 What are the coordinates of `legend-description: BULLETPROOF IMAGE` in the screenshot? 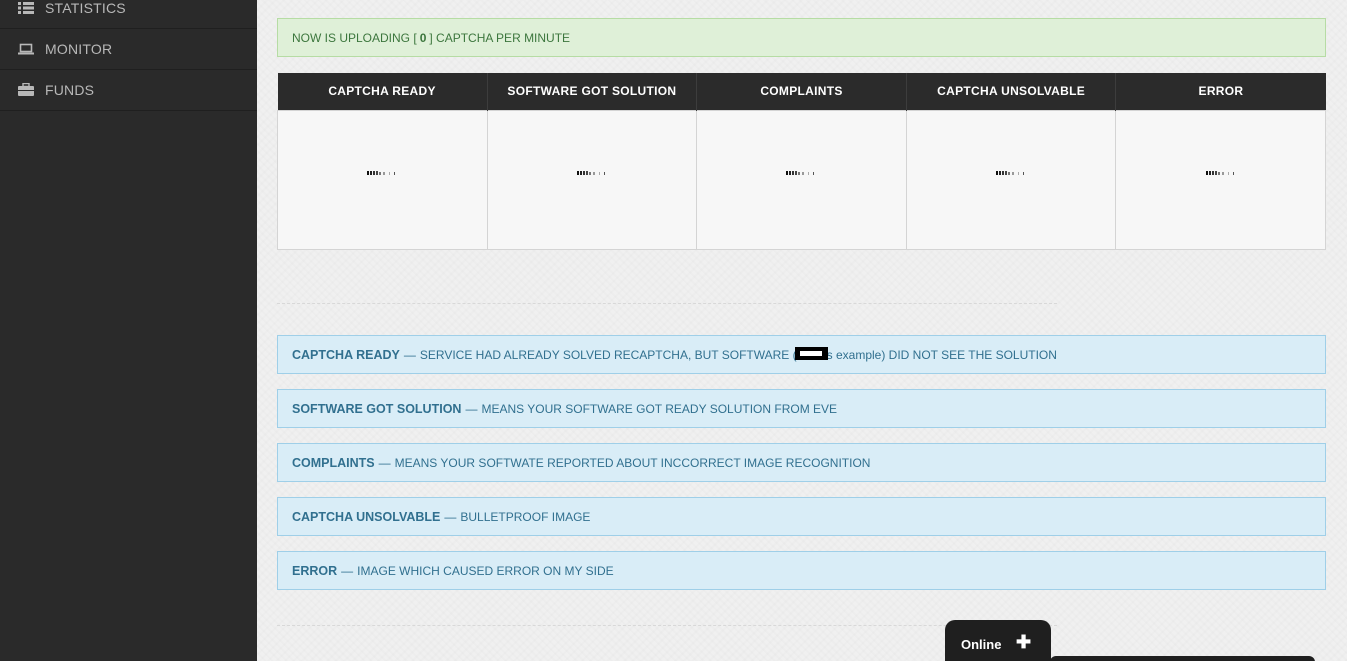 It's located at (525, 516).